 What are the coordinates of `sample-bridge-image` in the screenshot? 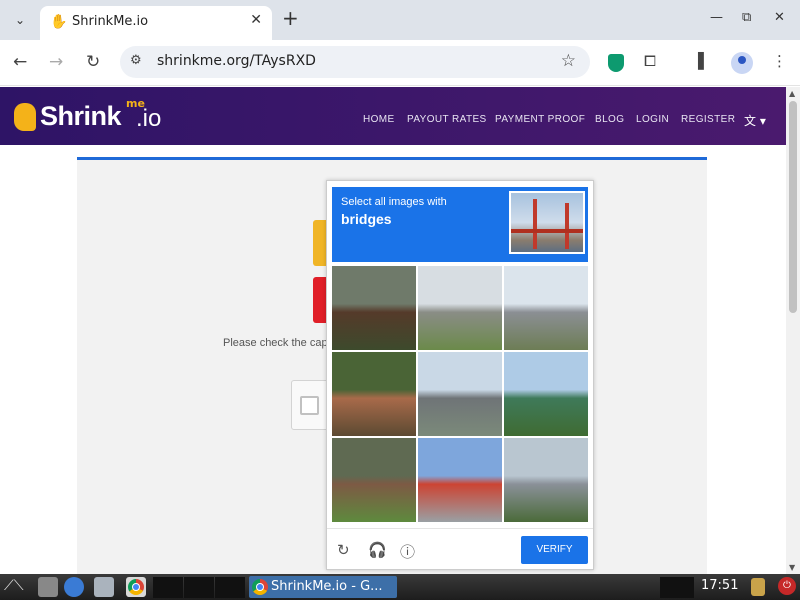 It's located at (547, 222).